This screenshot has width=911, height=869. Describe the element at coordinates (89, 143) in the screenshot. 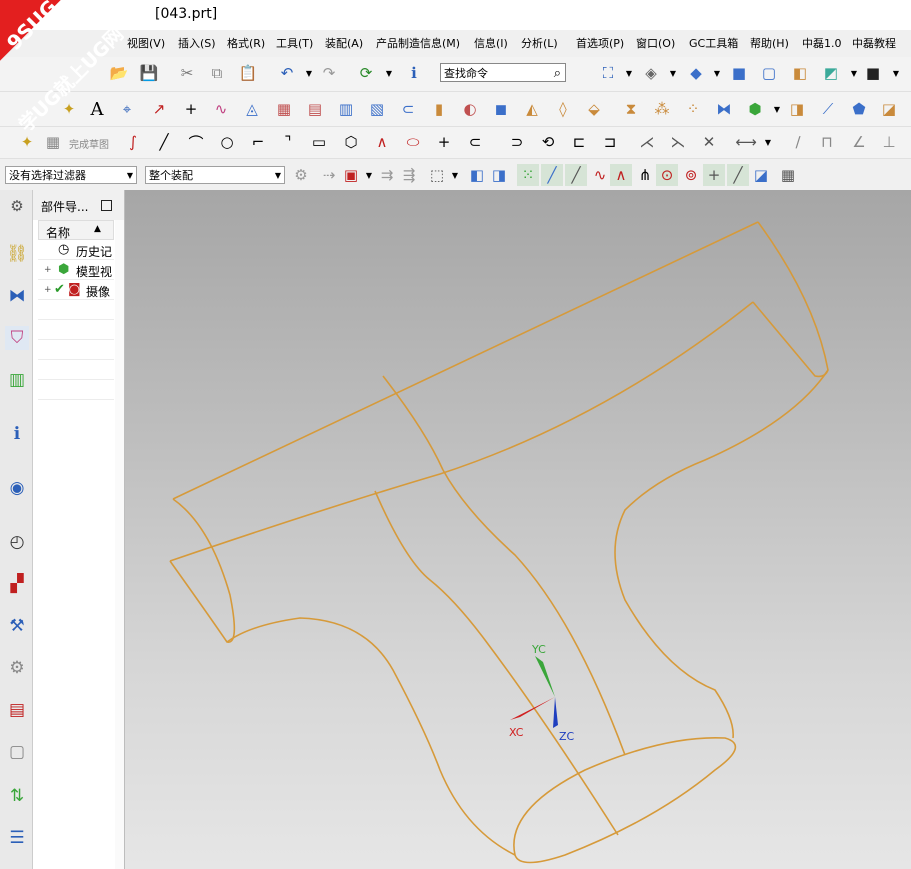

I see `finish-sketch-label: 完成草图` at that location.